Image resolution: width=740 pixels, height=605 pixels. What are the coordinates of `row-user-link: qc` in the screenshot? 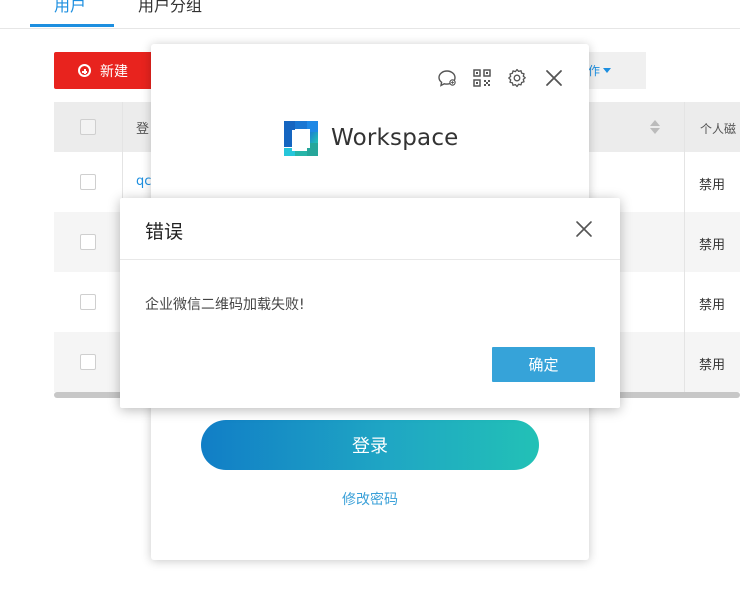 It's located at (143, 181).